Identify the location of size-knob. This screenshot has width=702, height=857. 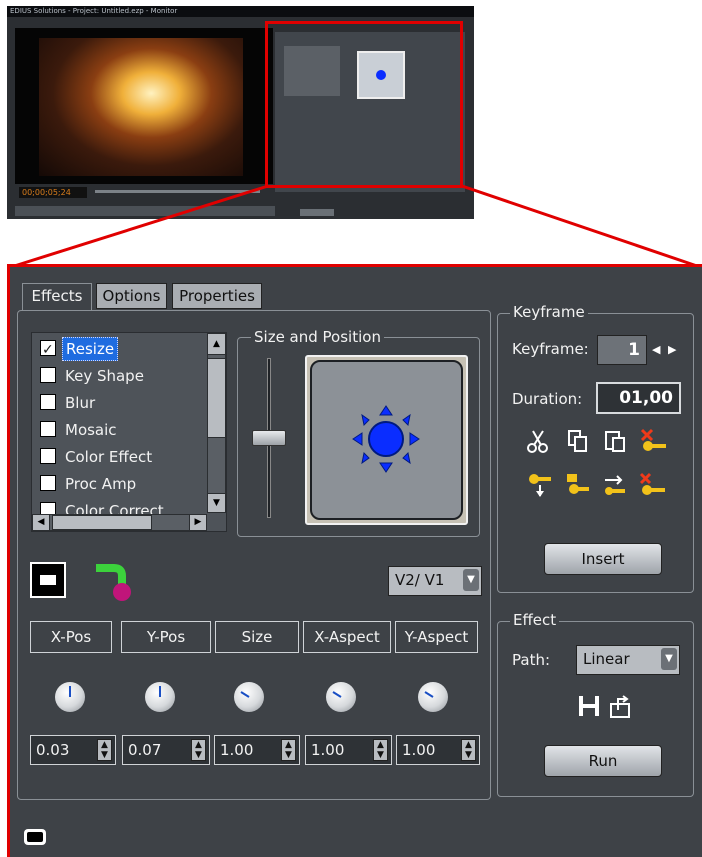
(249, 697).